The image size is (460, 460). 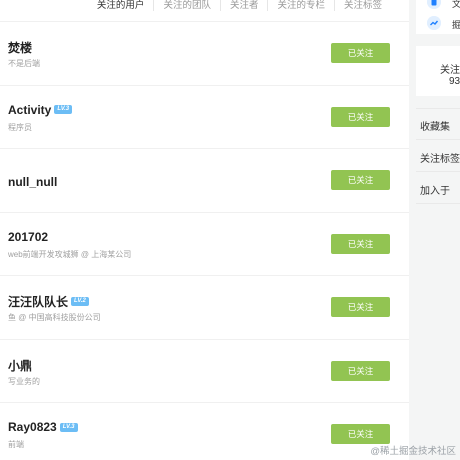 What do you see at coordinates (413, 451) in the screenshot?
I see `watermark: @稀土掘金技术社区` at bounding box center [413, 451].